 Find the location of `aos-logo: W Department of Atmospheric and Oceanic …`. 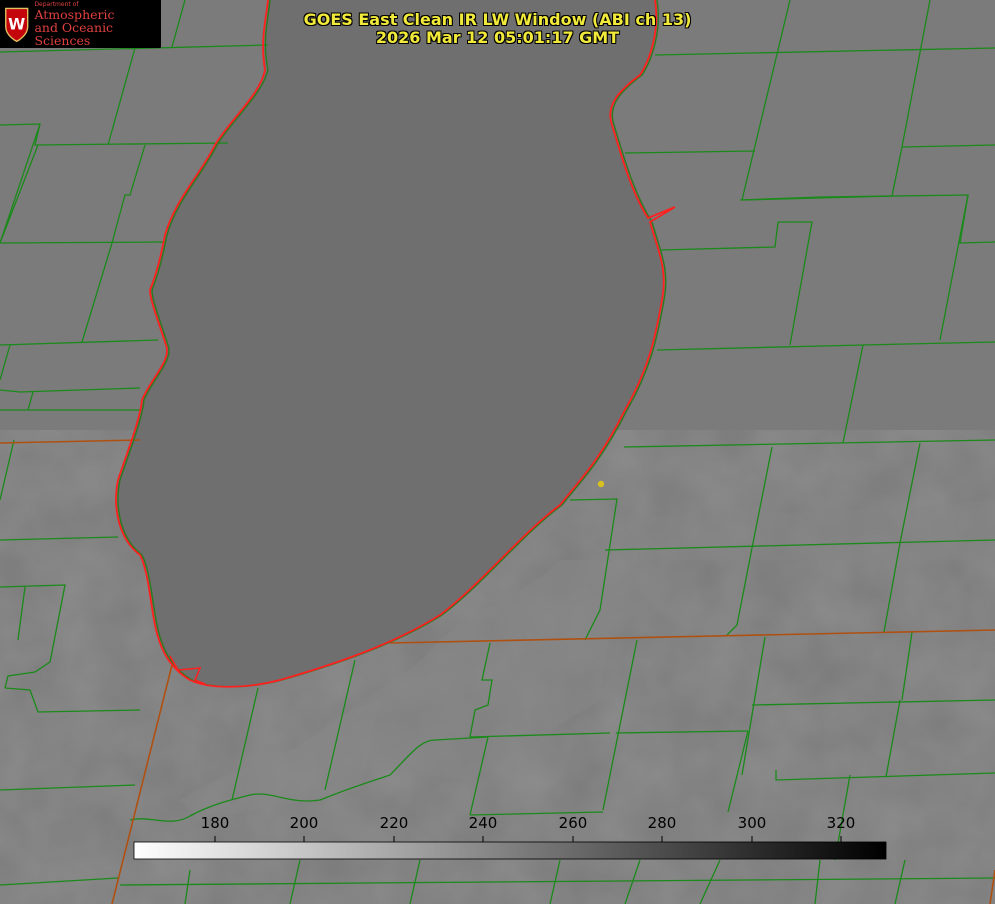

aos-logo: W Department of Atmospheric and Oceanic … is located at coordinates (80, 24).